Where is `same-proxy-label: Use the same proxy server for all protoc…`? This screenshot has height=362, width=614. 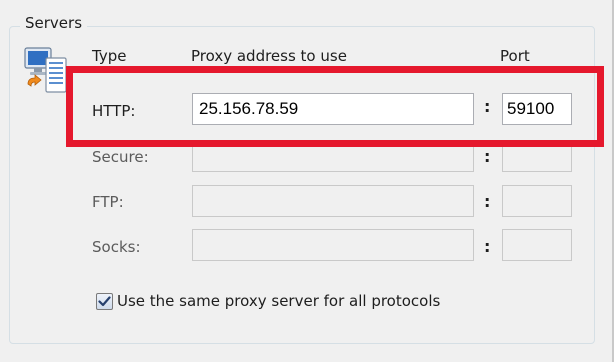
same-proxy-label: Use the same proxy server for all protoc… is located at coordinates (279, 301).